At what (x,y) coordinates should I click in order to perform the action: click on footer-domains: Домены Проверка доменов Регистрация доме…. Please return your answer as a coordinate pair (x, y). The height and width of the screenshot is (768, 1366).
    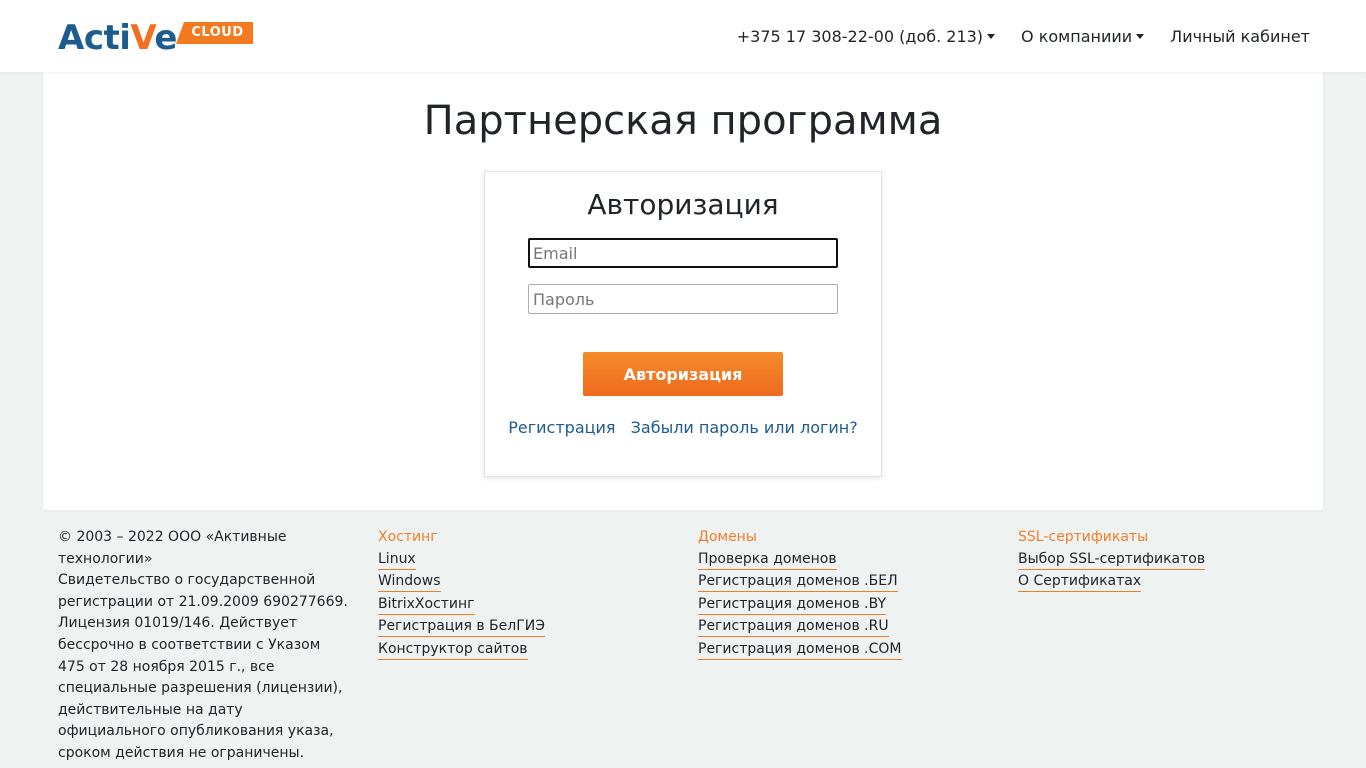
    Looking at the image, I should click on (848, 594).